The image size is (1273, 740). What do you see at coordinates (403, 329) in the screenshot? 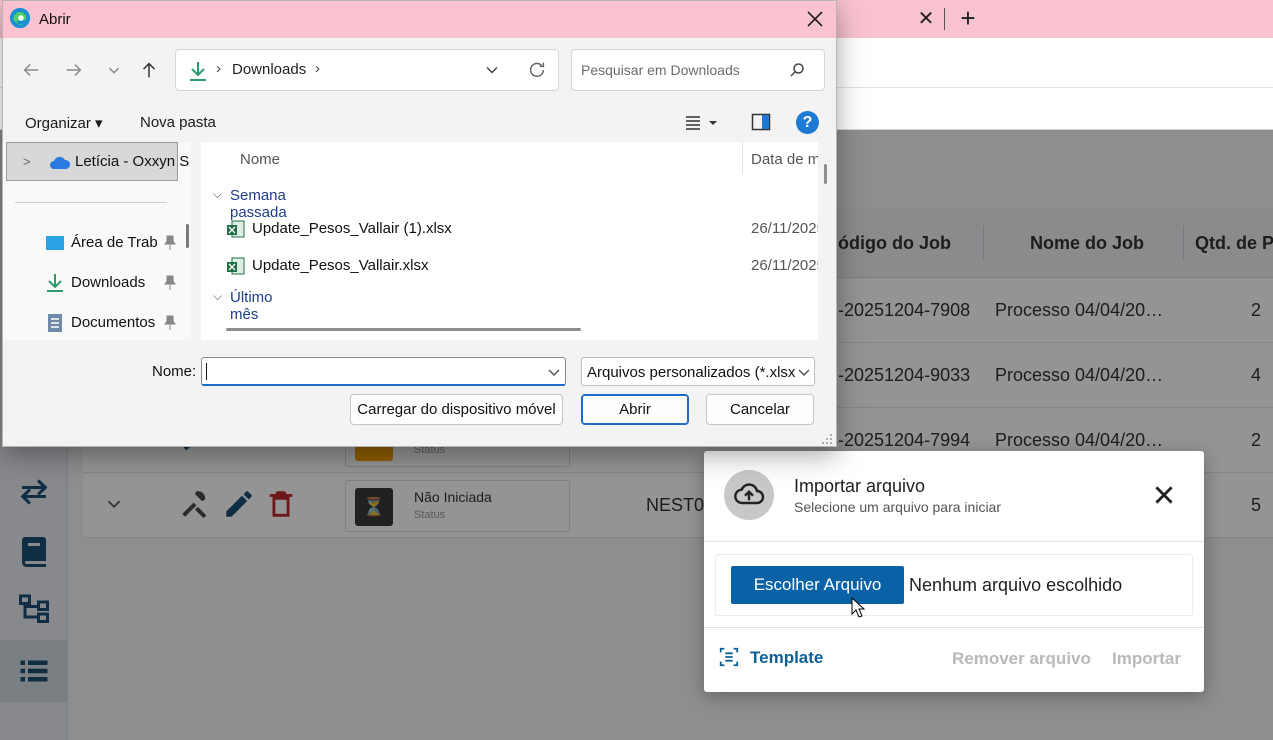
I see `horizontal-scrollbar-thumb` at bounding box center [403, 329].